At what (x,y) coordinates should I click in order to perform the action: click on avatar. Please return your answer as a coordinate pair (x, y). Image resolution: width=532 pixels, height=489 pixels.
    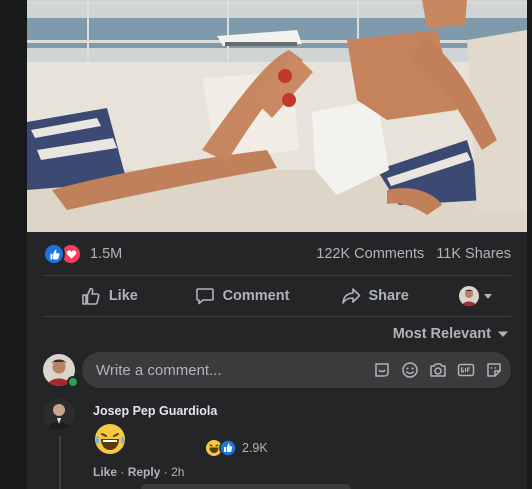
    Looking at the image, I should click on (469, 296).